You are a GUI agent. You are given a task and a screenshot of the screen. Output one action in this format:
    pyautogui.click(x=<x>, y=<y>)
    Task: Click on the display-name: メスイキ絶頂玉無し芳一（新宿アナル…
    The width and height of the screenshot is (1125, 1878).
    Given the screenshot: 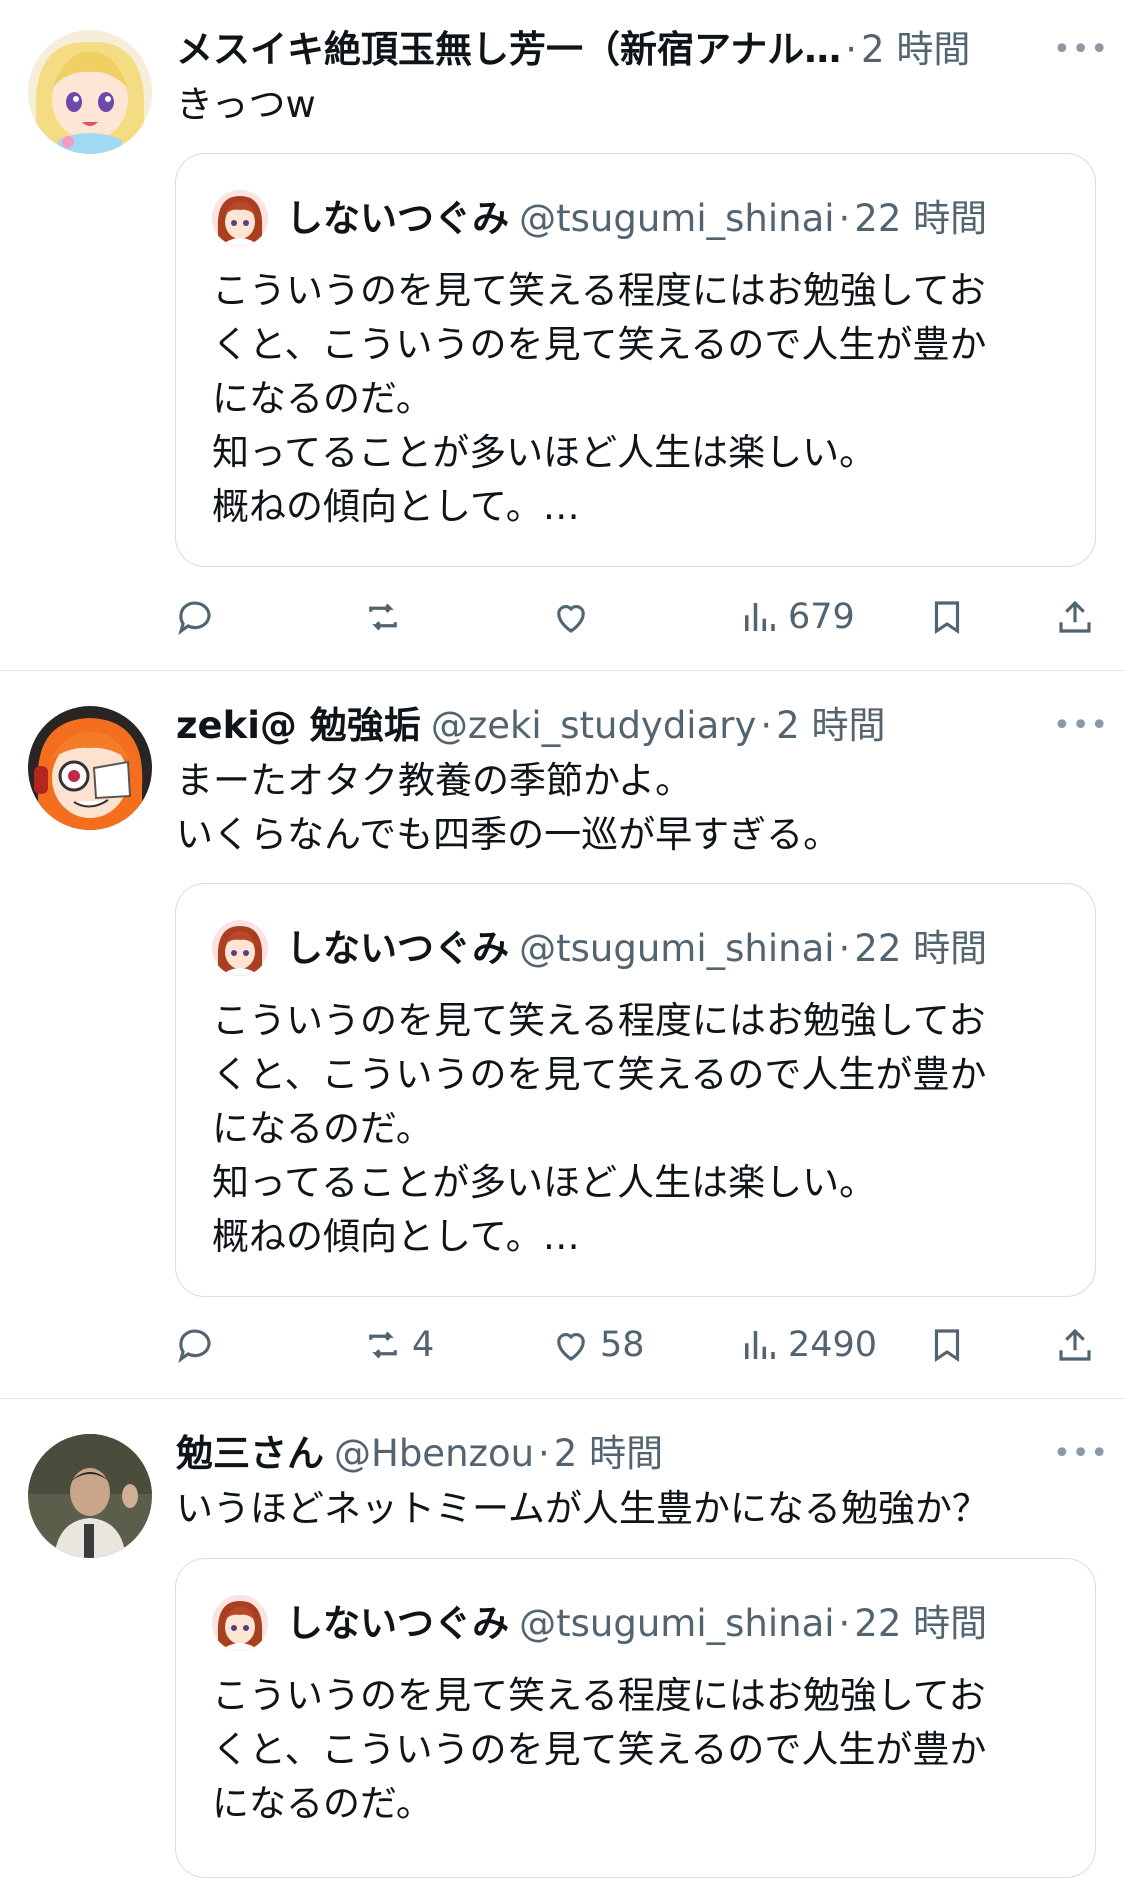 What is the action you would take?
    pyautogui.click(x=508, y=49)
    